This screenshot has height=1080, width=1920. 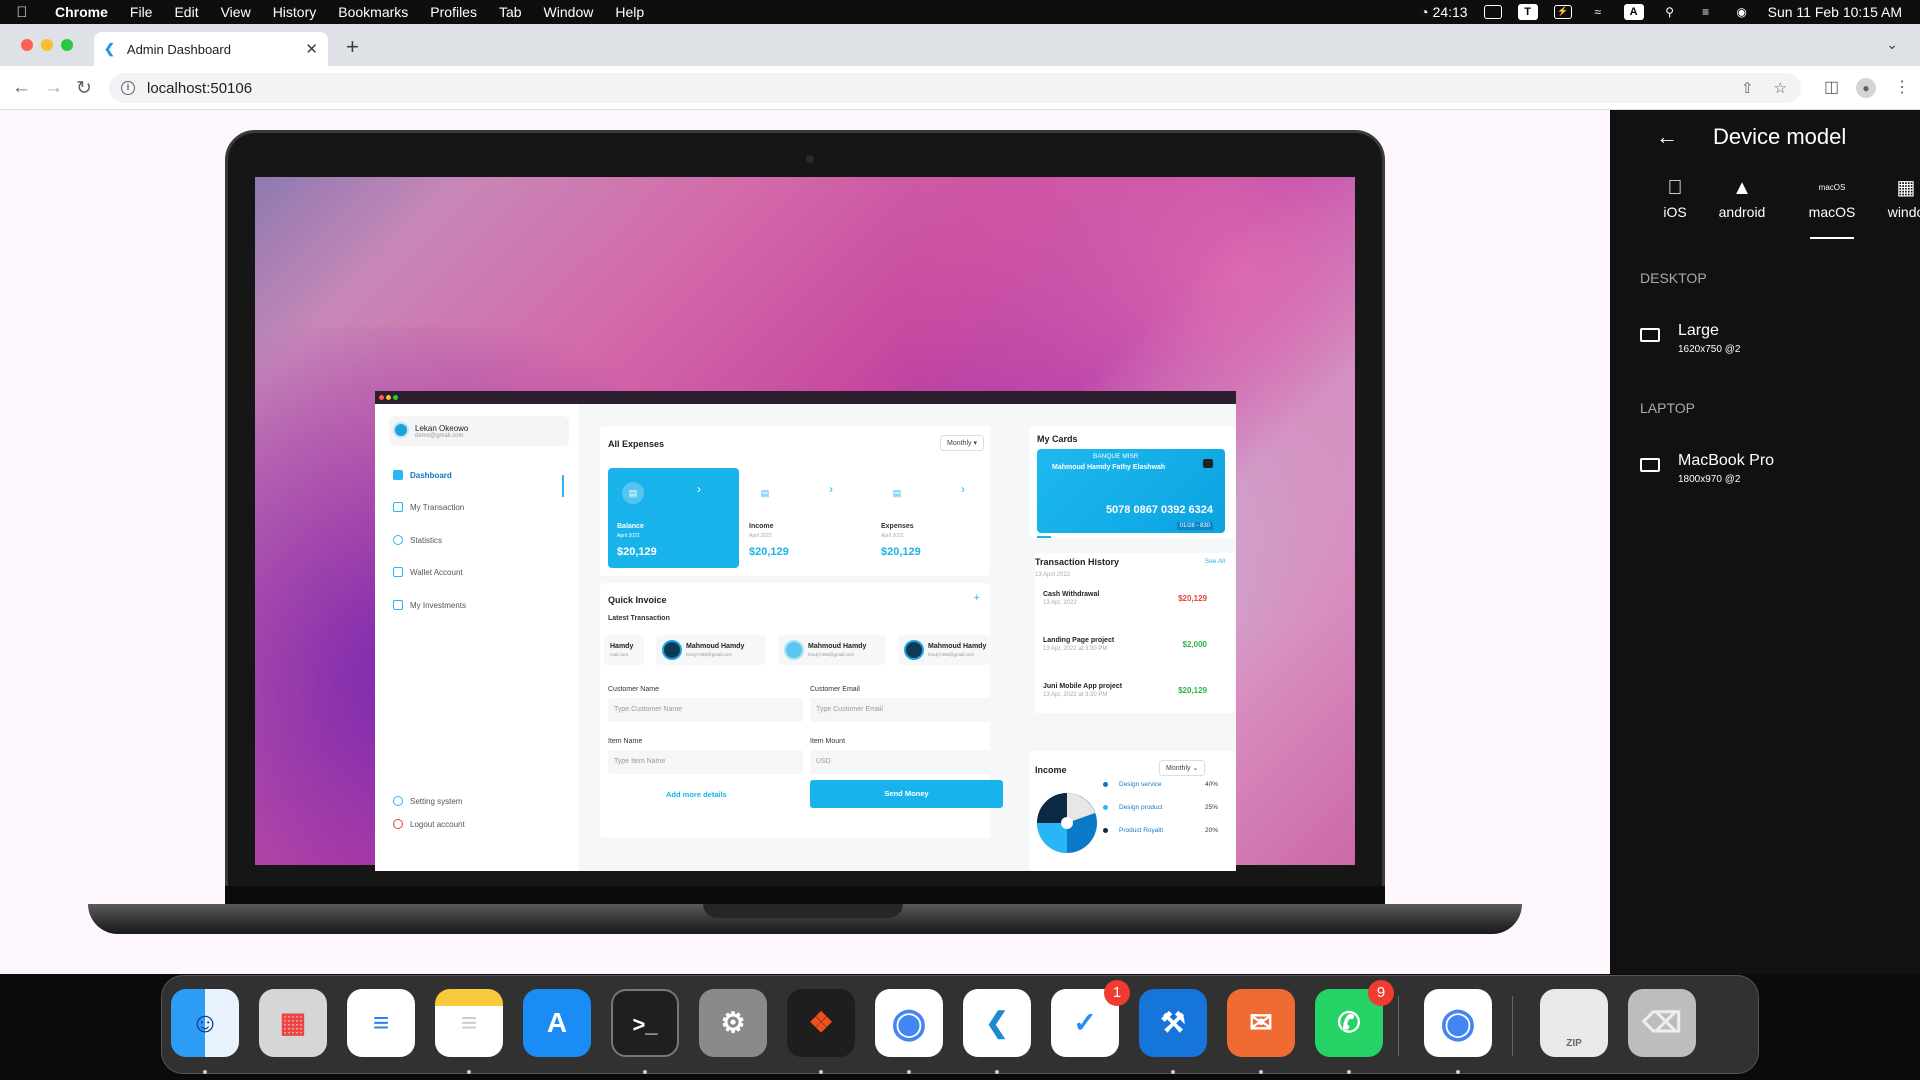 I want to click on item-mount-label: Item Mount, so click(x=828, y=741).